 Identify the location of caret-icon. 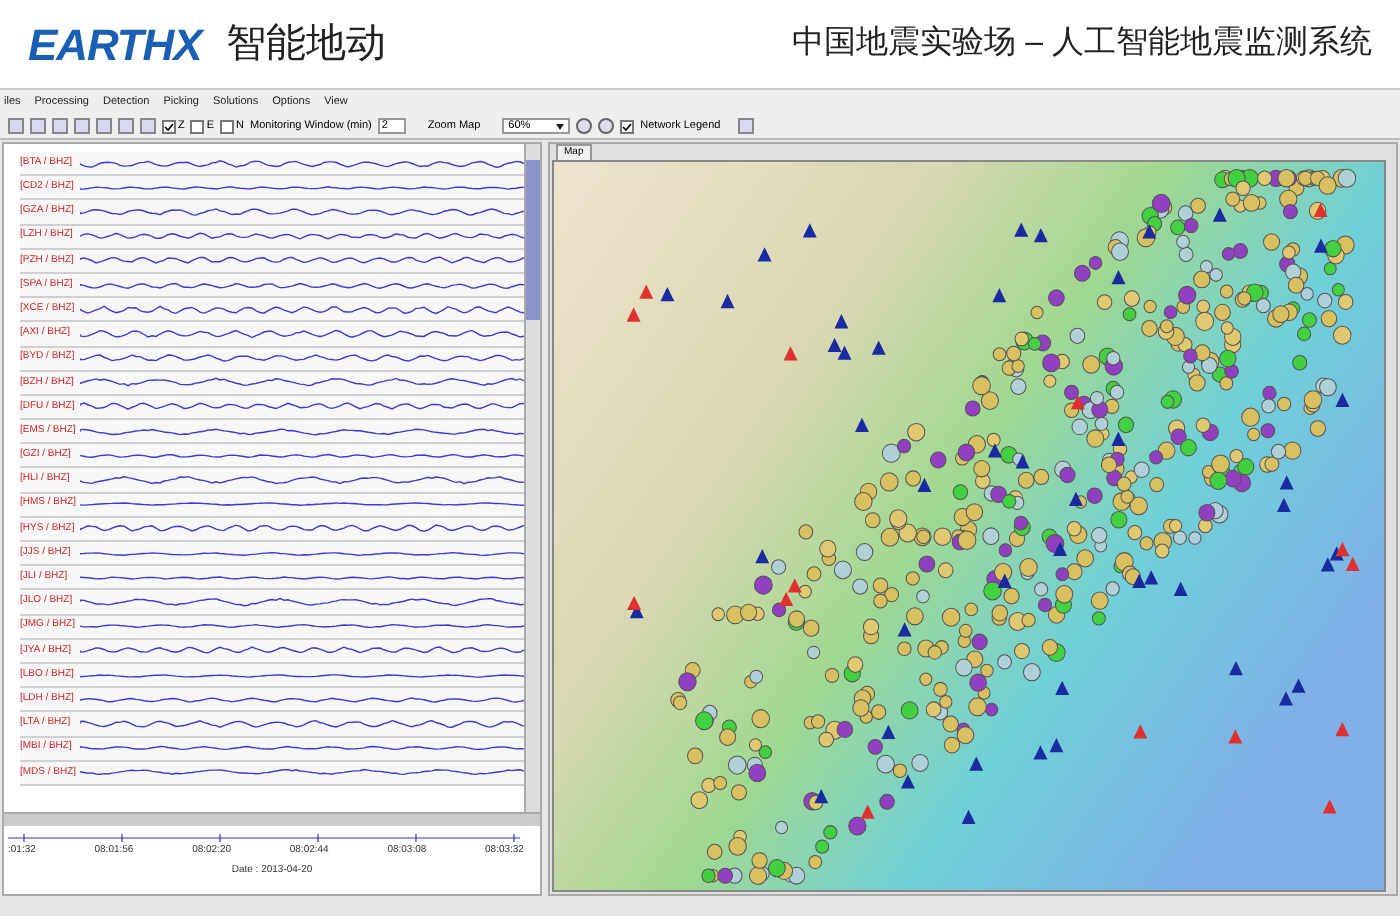
(560, 126).